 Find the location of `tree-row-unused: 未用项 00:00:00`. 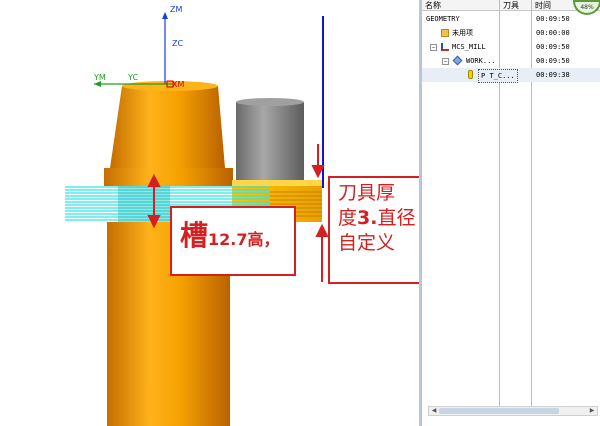

tree-row-unused: 未用项 00:00:00 is located at coordinates (511, 33).